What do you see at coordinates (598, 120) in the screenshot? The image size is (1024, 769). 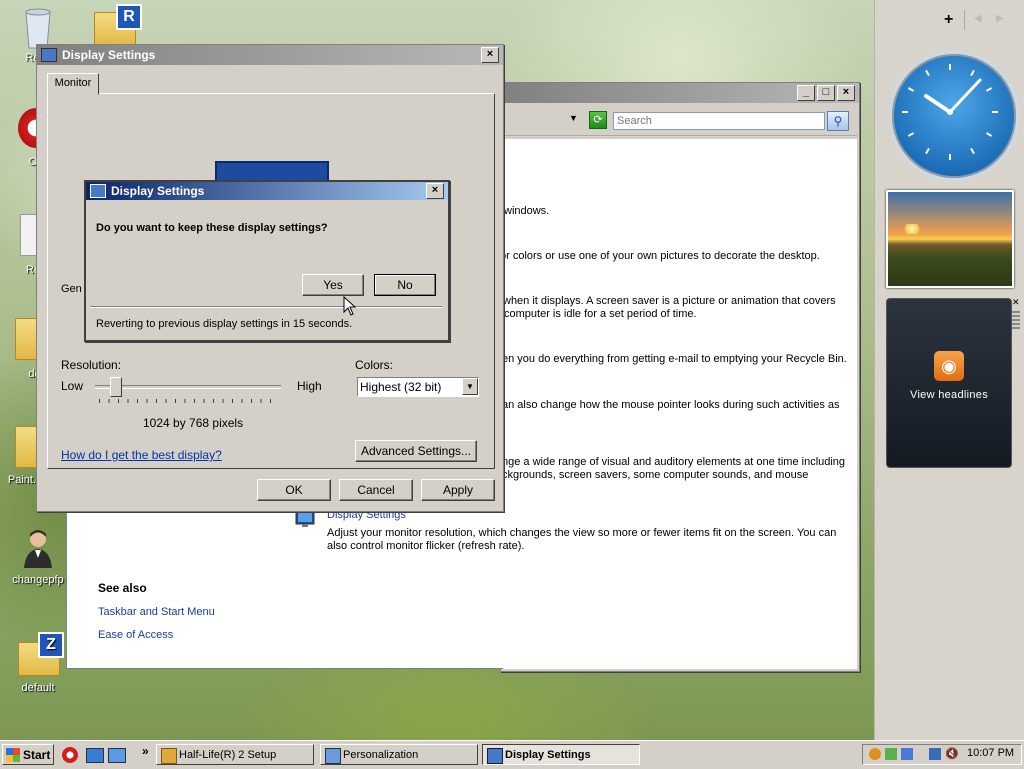 I see `refresh-icon: ⟳` at bounding box center [598, 120].